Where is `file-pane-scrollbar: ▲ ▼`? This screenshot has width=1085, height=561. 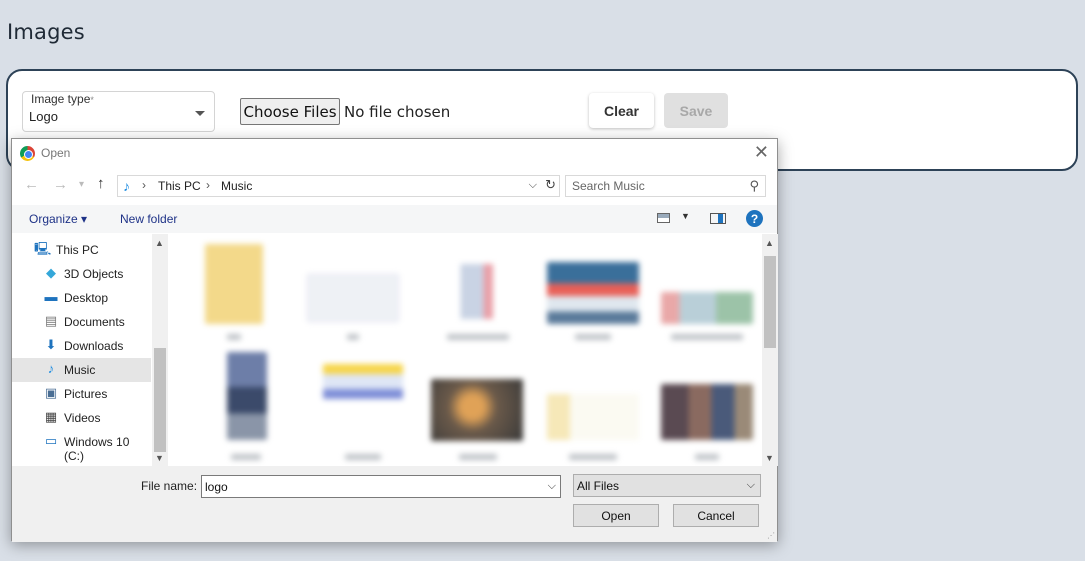 file-pane-scrollbar: ▲ ▼ is located at coordinates (770, 350).